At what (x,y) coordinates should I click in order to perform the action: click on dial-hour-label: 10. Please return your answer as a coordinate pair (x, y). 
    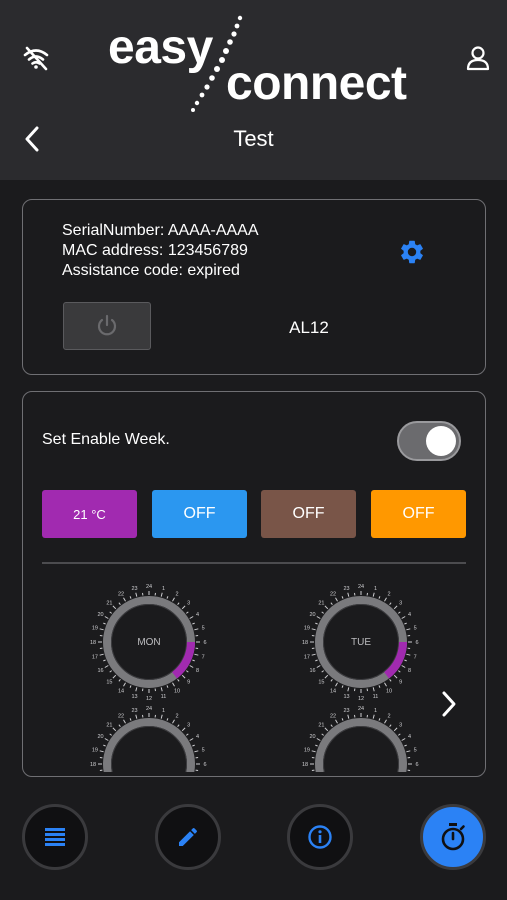
    Looking at the image, I should click on (177, 692).